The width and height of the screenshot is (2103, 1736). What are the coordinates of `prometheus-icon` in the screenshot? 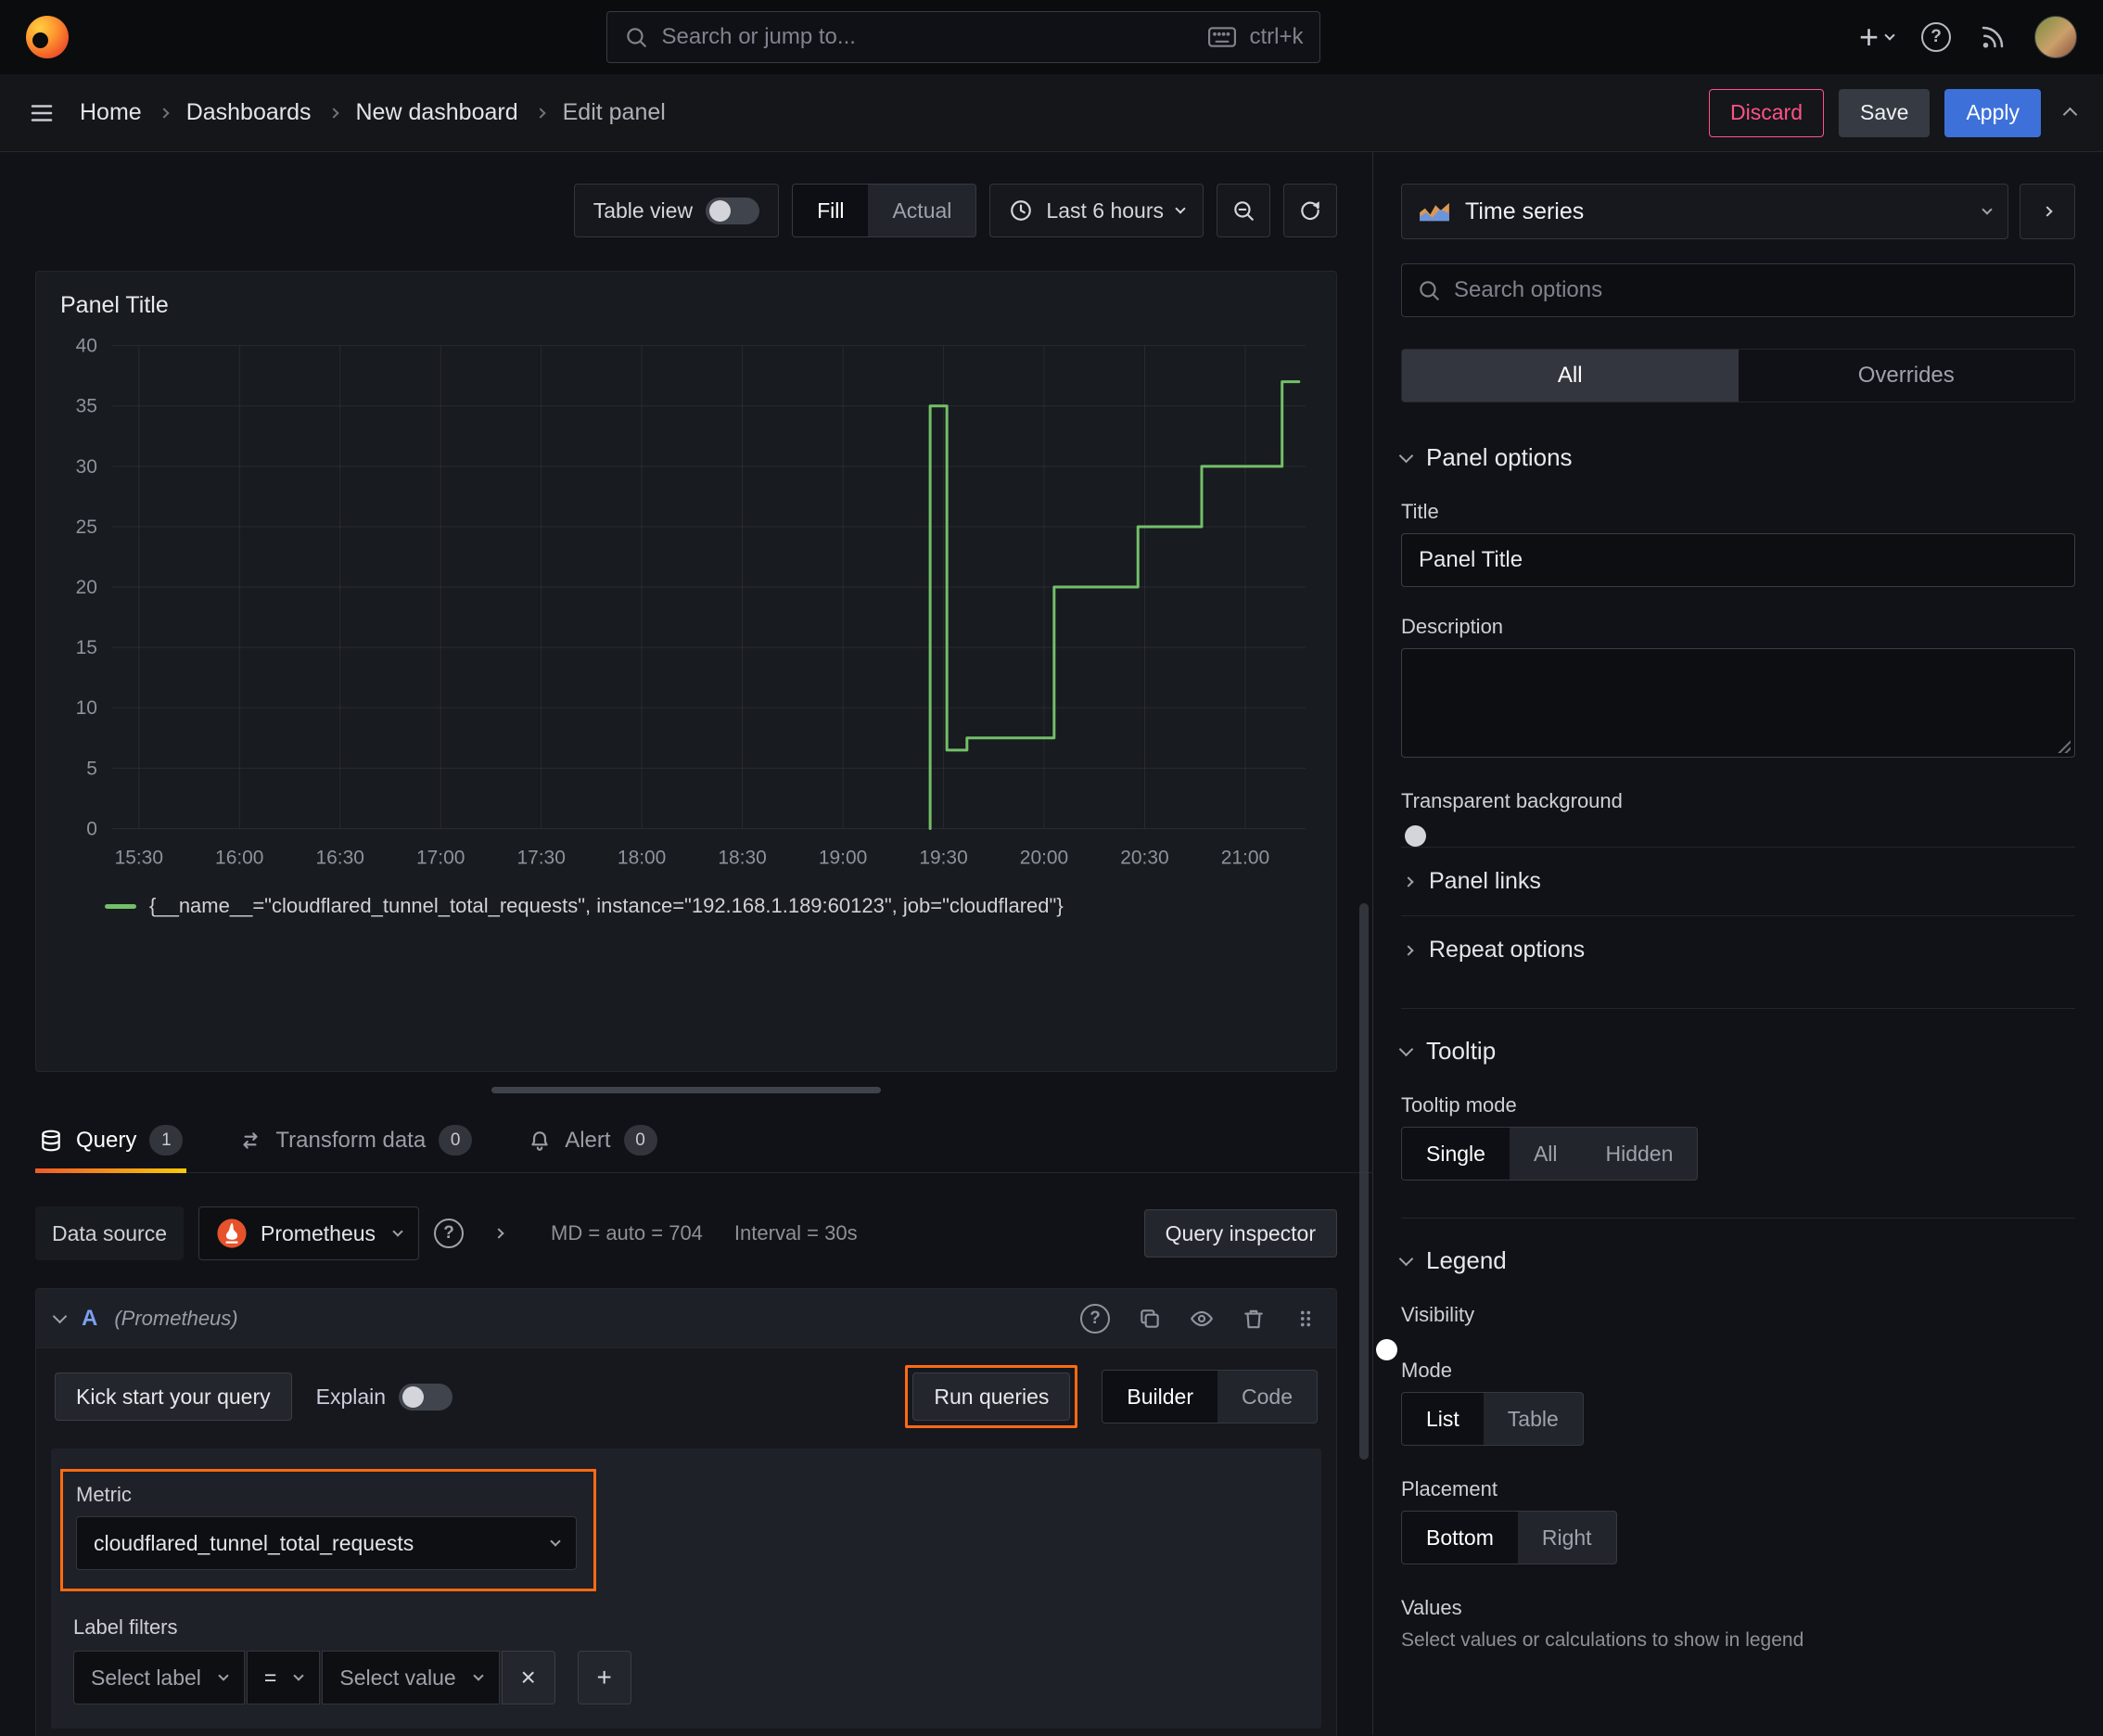 It's located at (232, 1233).